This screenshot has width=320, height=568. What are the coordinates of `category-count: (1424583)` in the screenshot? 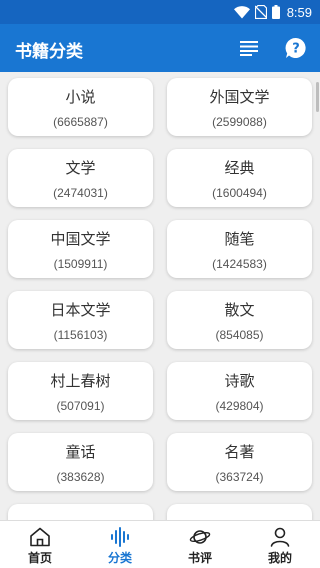 It's located at (239, 264).